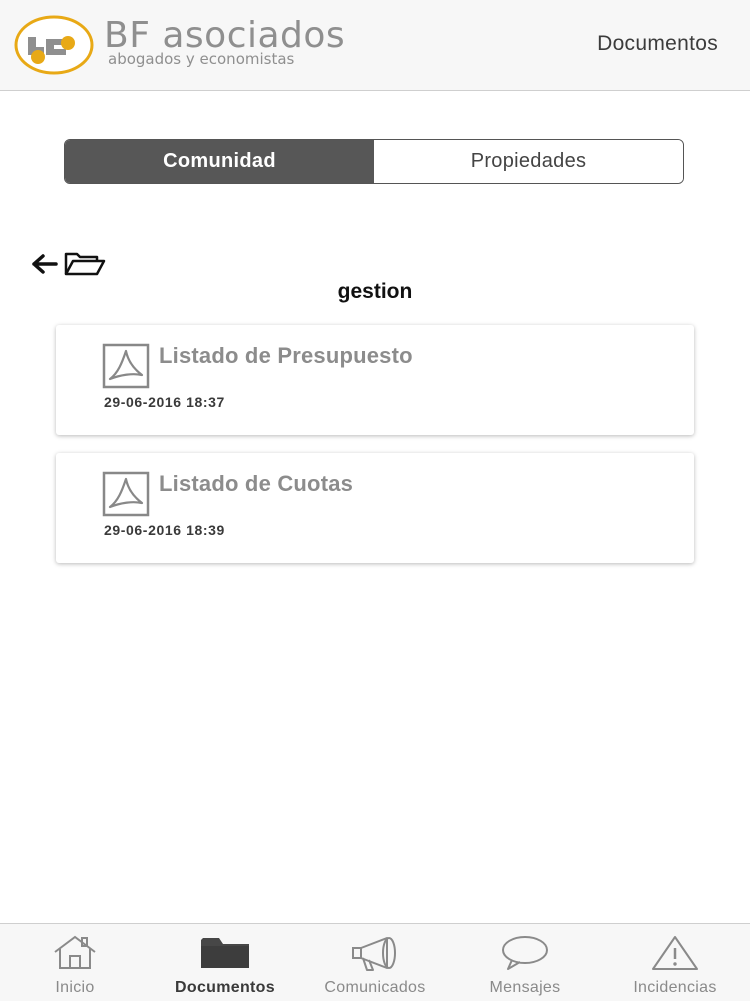  Describe the element at coordinates (54, 45) in the screenshot. I see `brand-logo` at that location.